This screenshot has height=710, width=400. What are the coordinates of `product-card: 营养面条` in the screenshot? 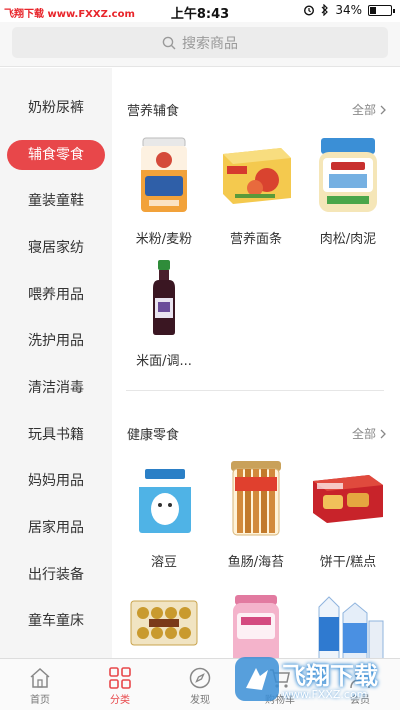 It's located at (256, 191).